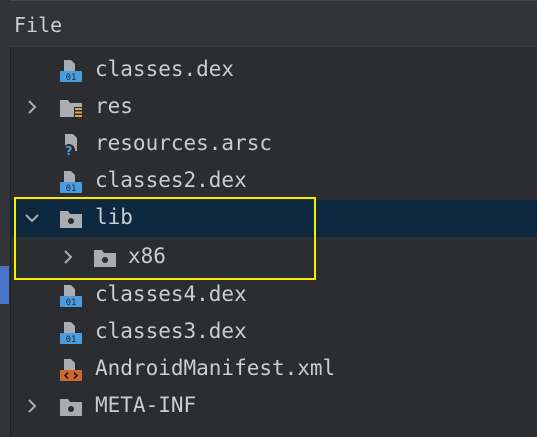 Image resolution: width=537 pixels, height=437 pixels. What do you see at coordinates (273, 406) in the screenshot?
I see `tree-item-meta-inf: META-INF` at bounding box center [273, 406].